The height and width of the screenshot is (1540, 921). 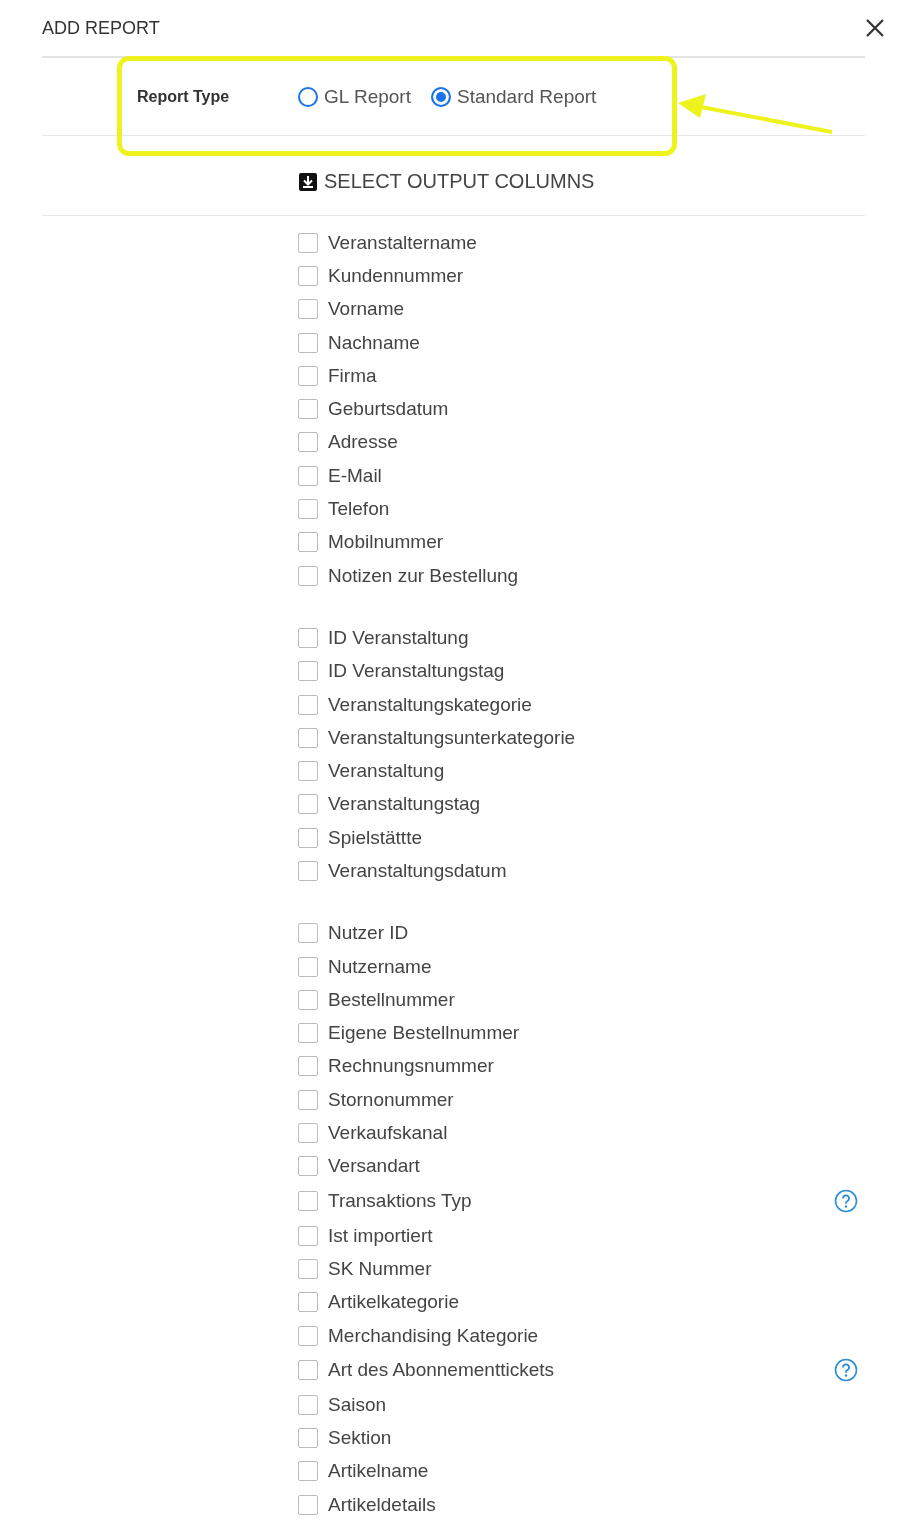 What do you see at coordinates (101, 28) in the screenshot?
I see `dialog-title: ADD REPORT` at bounding box center [101, 28].